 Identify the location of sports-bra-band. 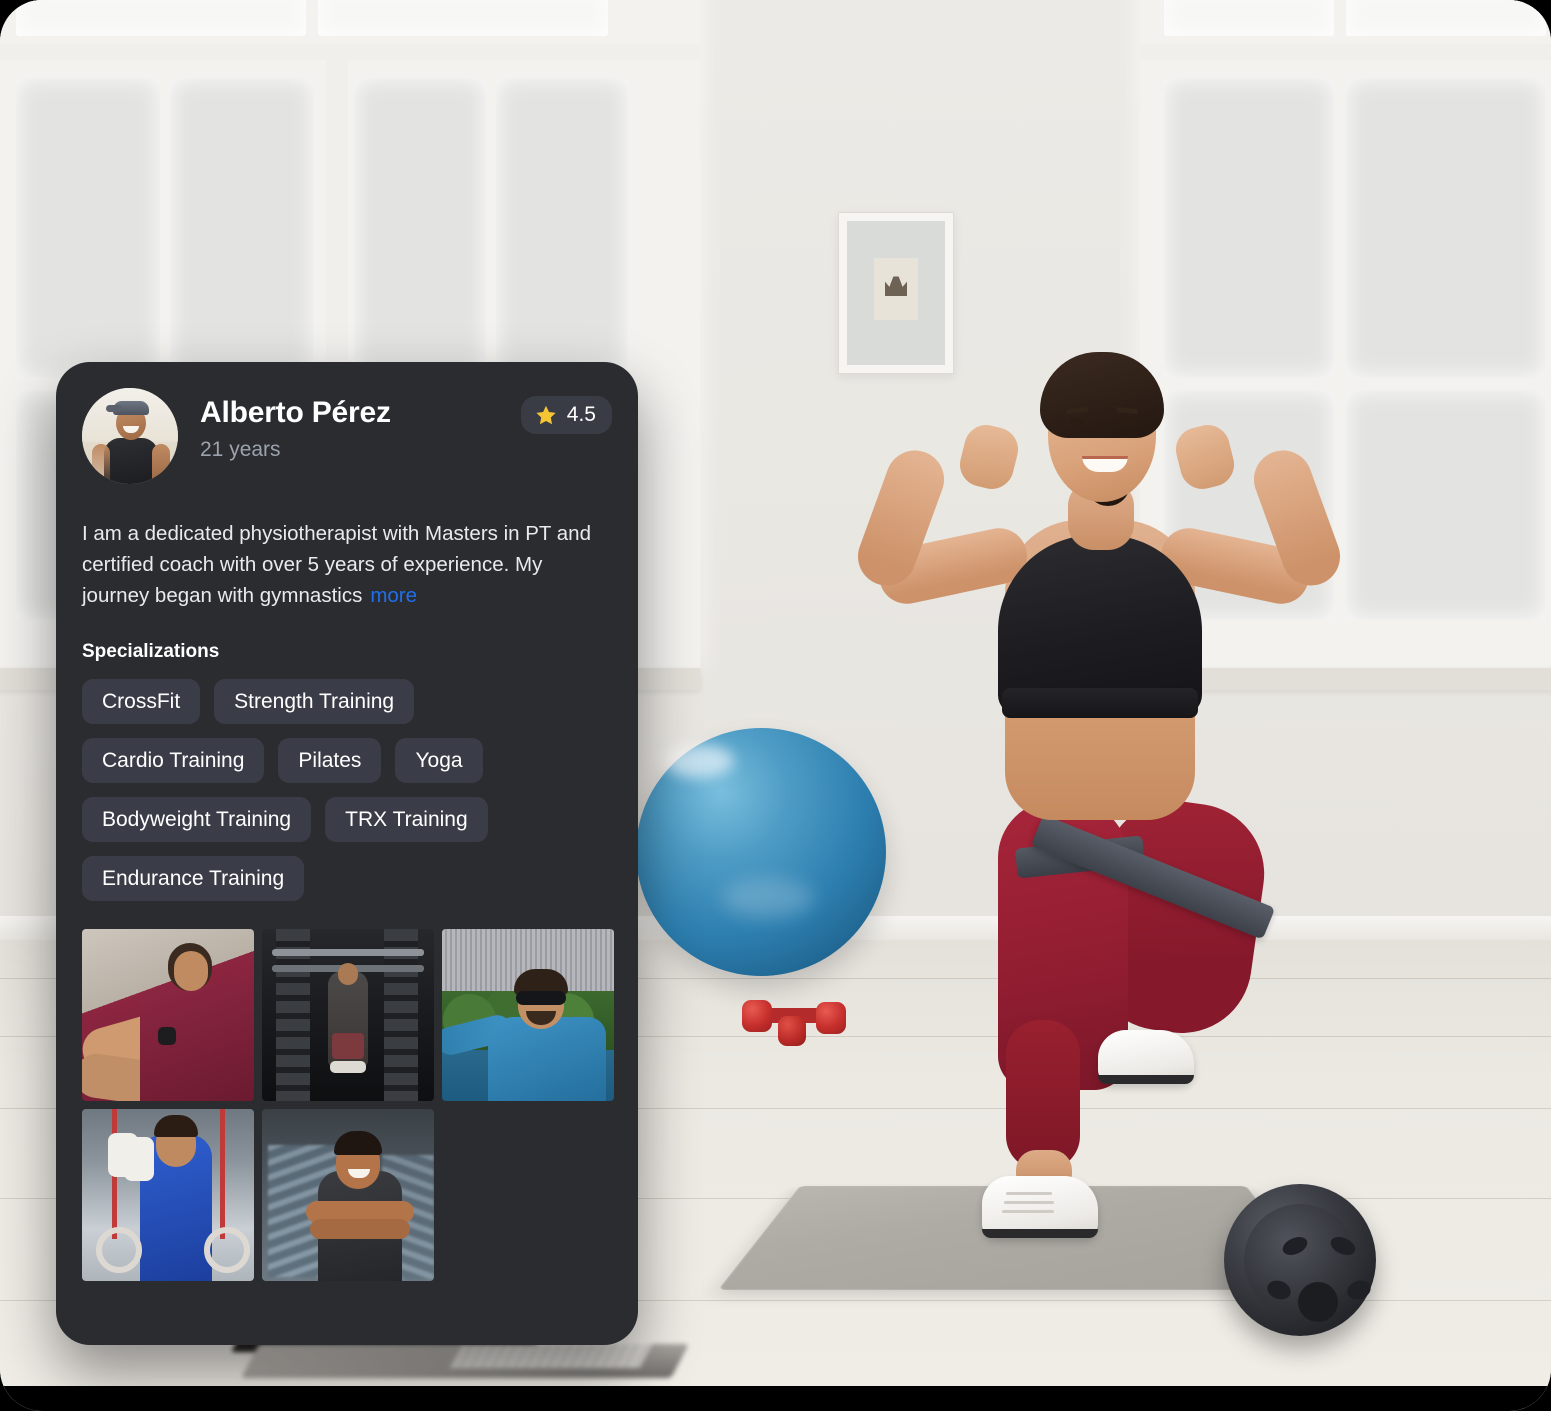
(1100, 703).